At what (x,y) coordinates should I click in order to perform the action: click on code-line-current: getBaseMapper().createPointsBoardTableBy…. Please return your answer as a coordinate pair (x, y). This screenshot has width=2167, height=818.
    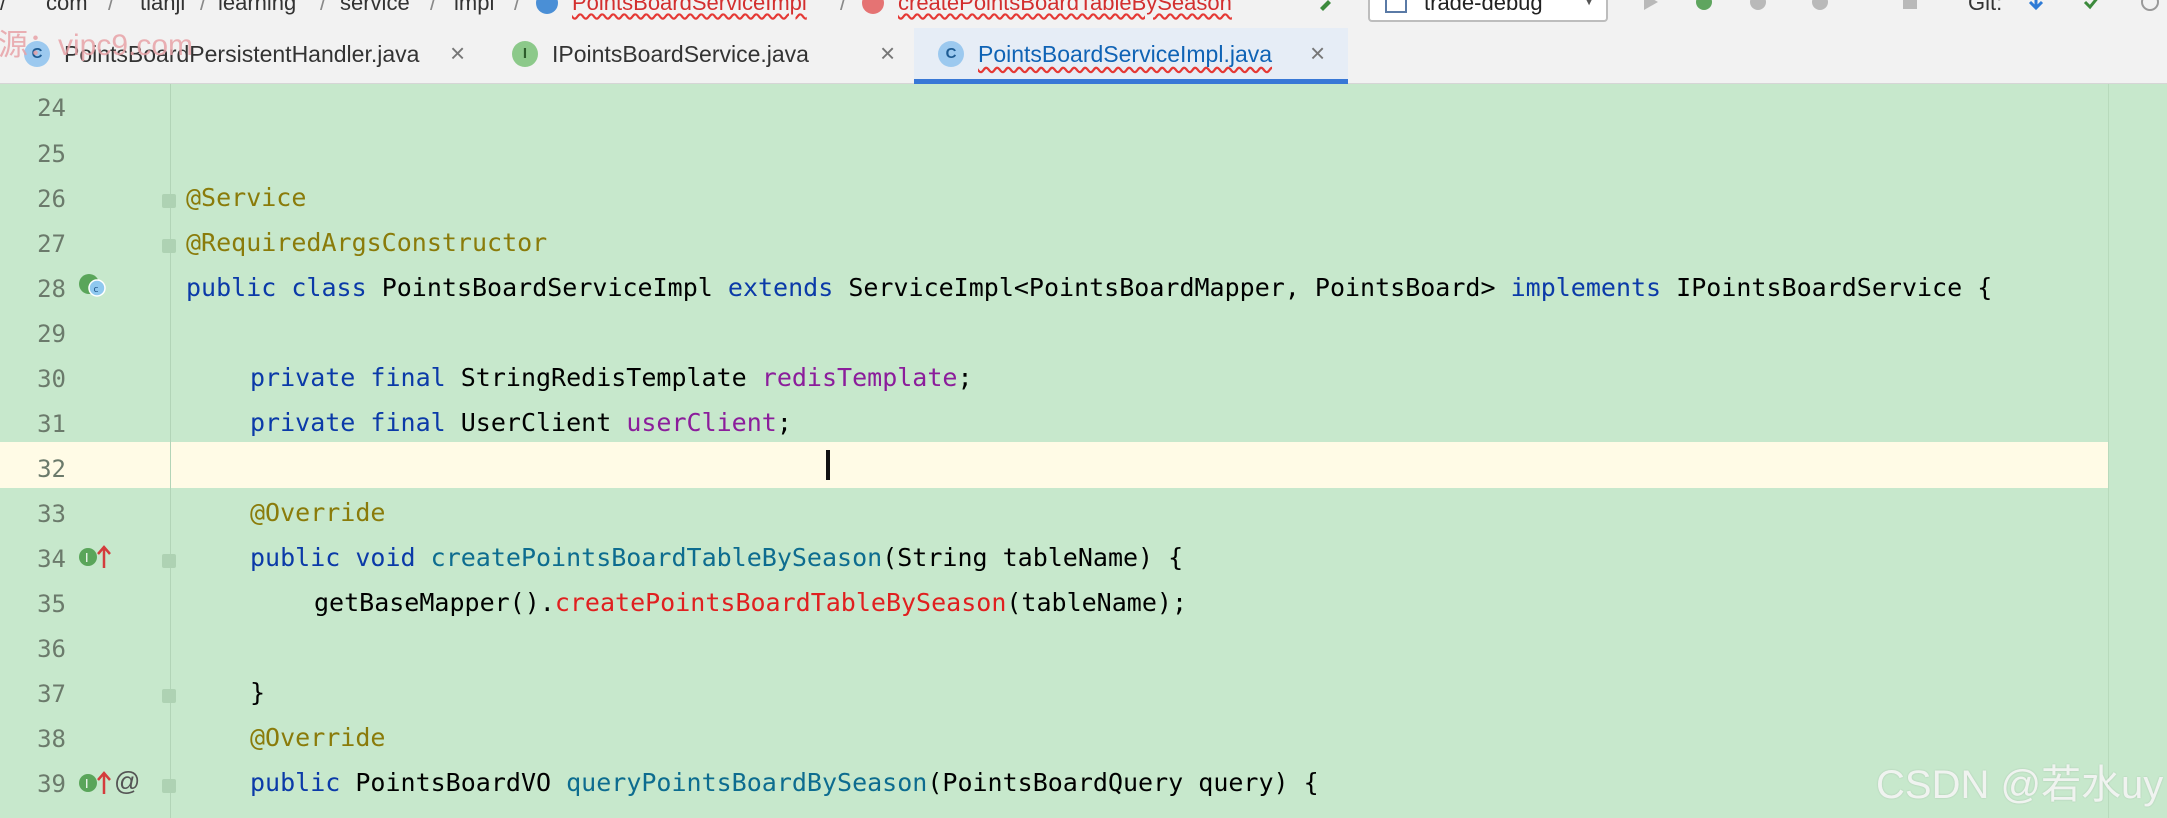
    Looking at the image, I should click on (750, 602).